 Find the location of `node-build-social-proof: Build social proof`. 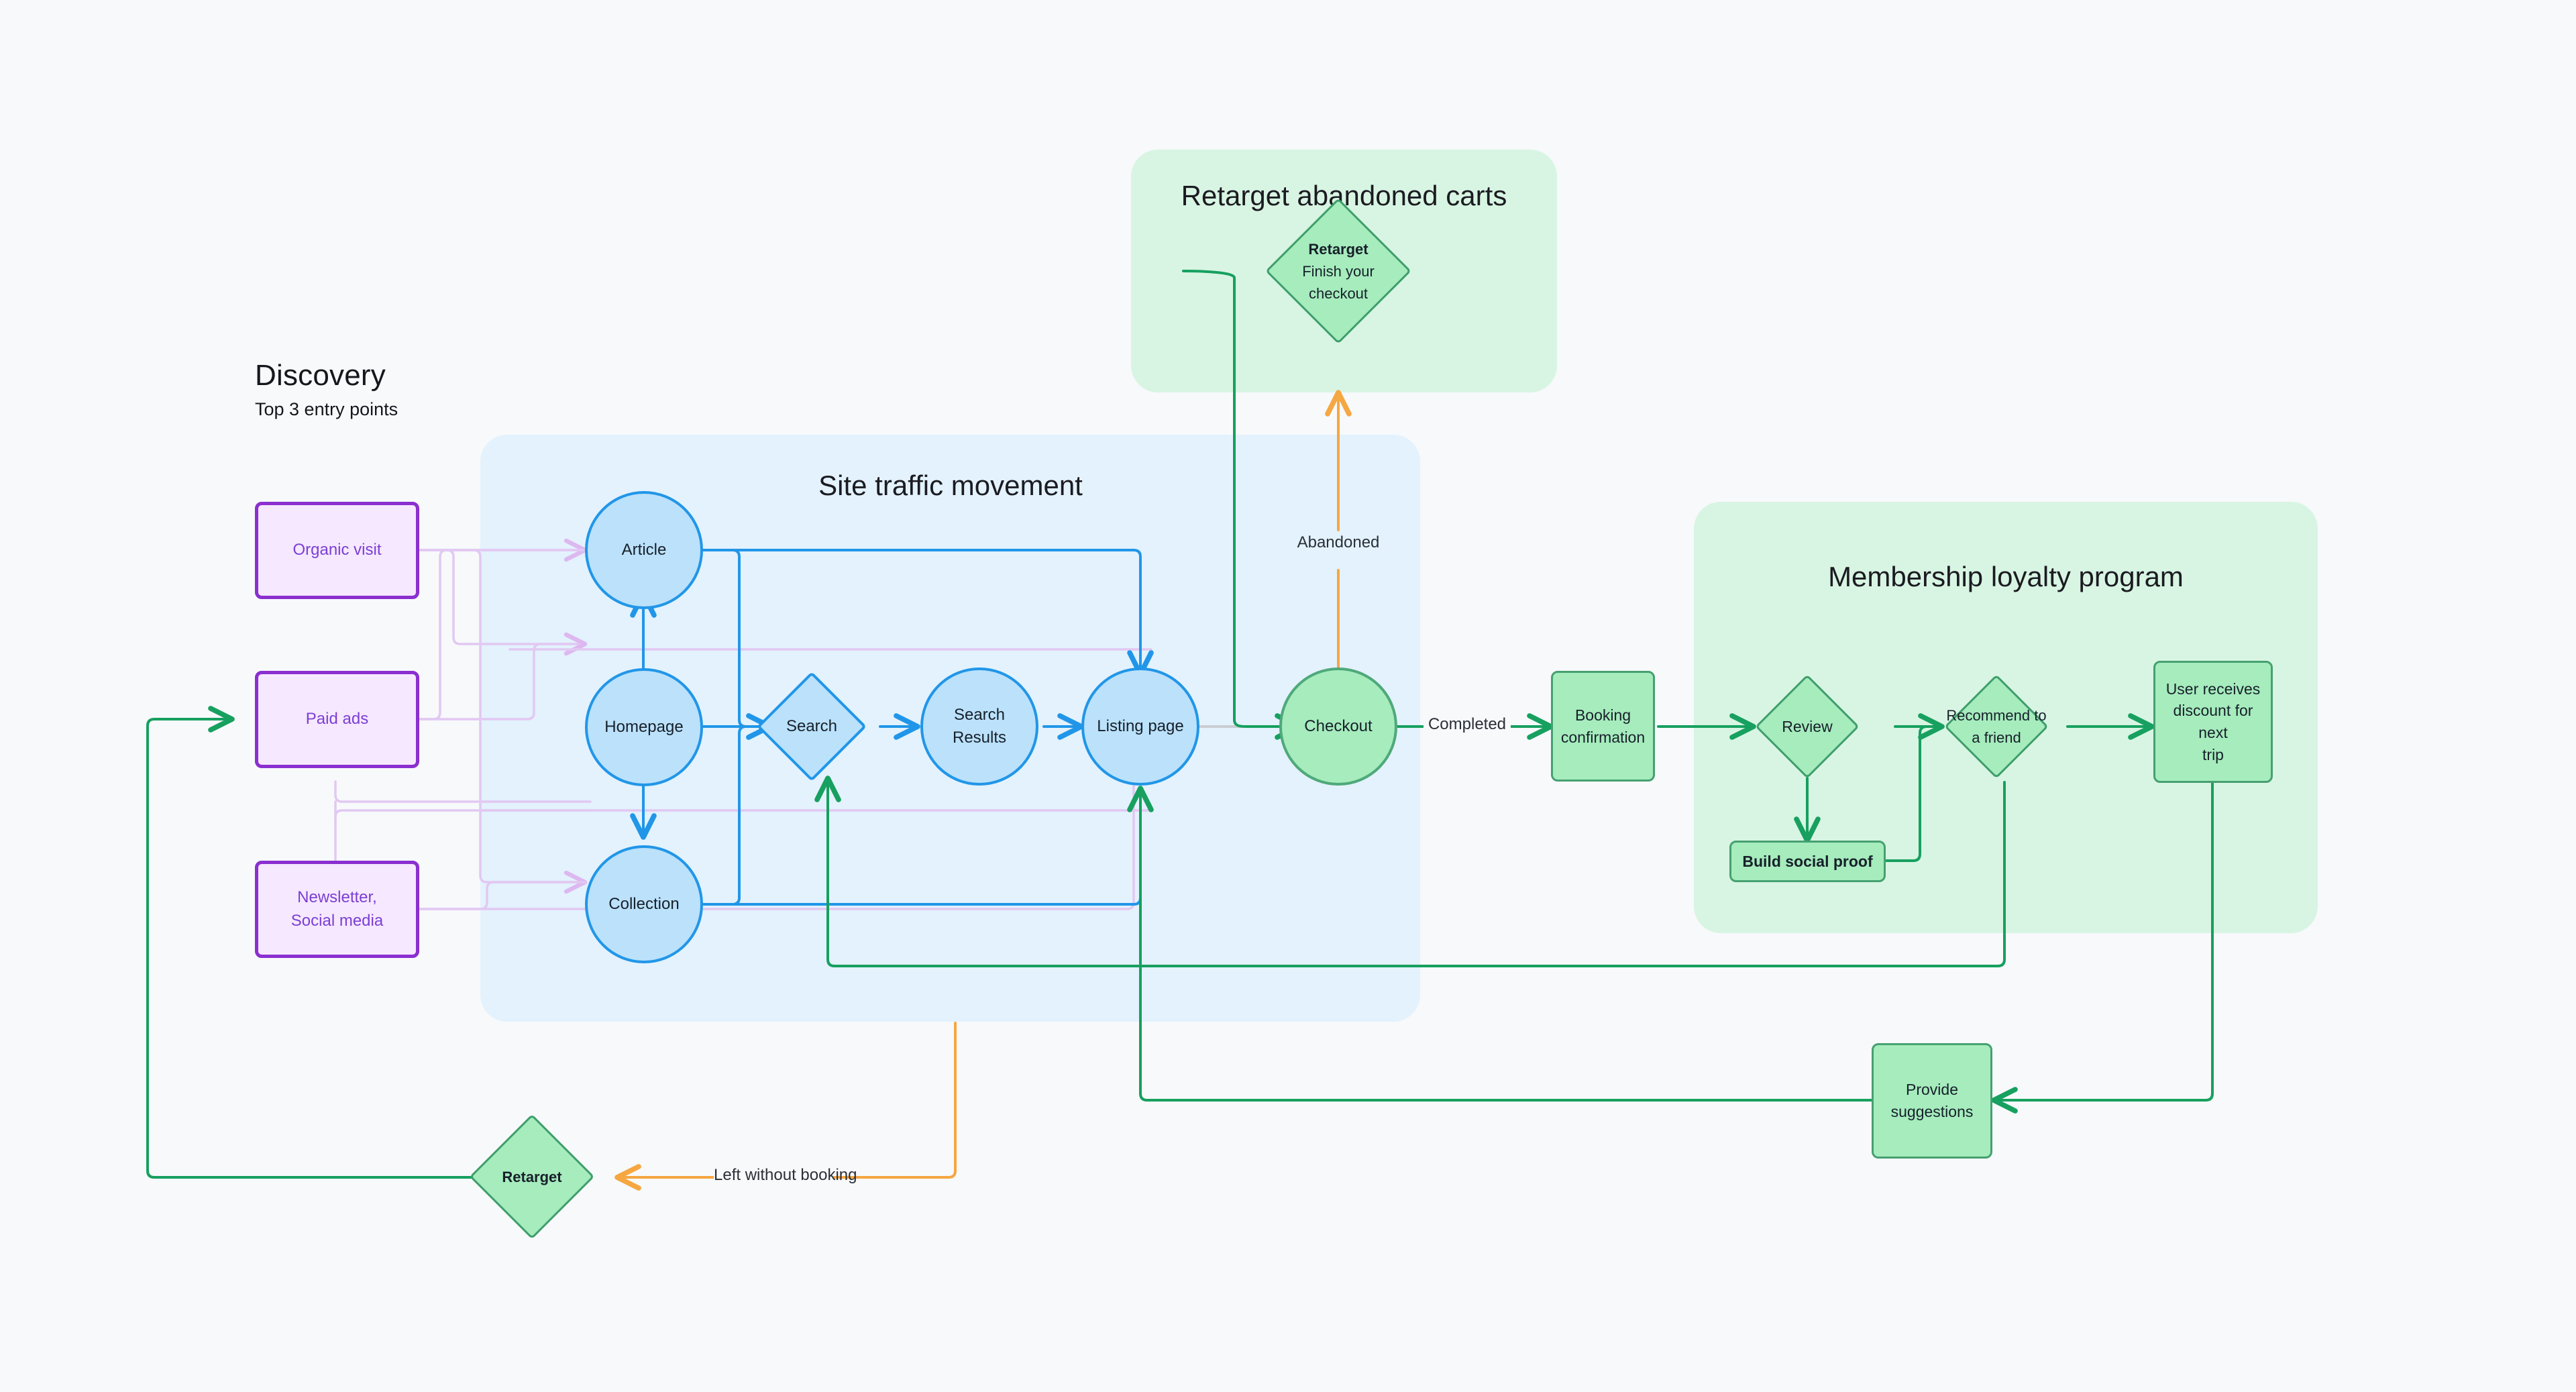

node-build-social-proof: Build social proof is located at coordinates (1807, 861).